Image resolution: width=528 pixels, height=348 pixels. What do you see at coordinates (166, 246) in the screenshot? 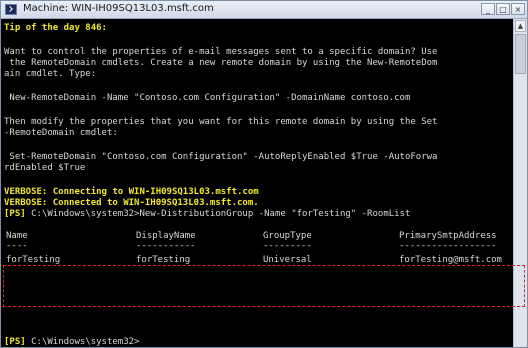
I see `table-underline: -----------` at bounding box center [166, 246].